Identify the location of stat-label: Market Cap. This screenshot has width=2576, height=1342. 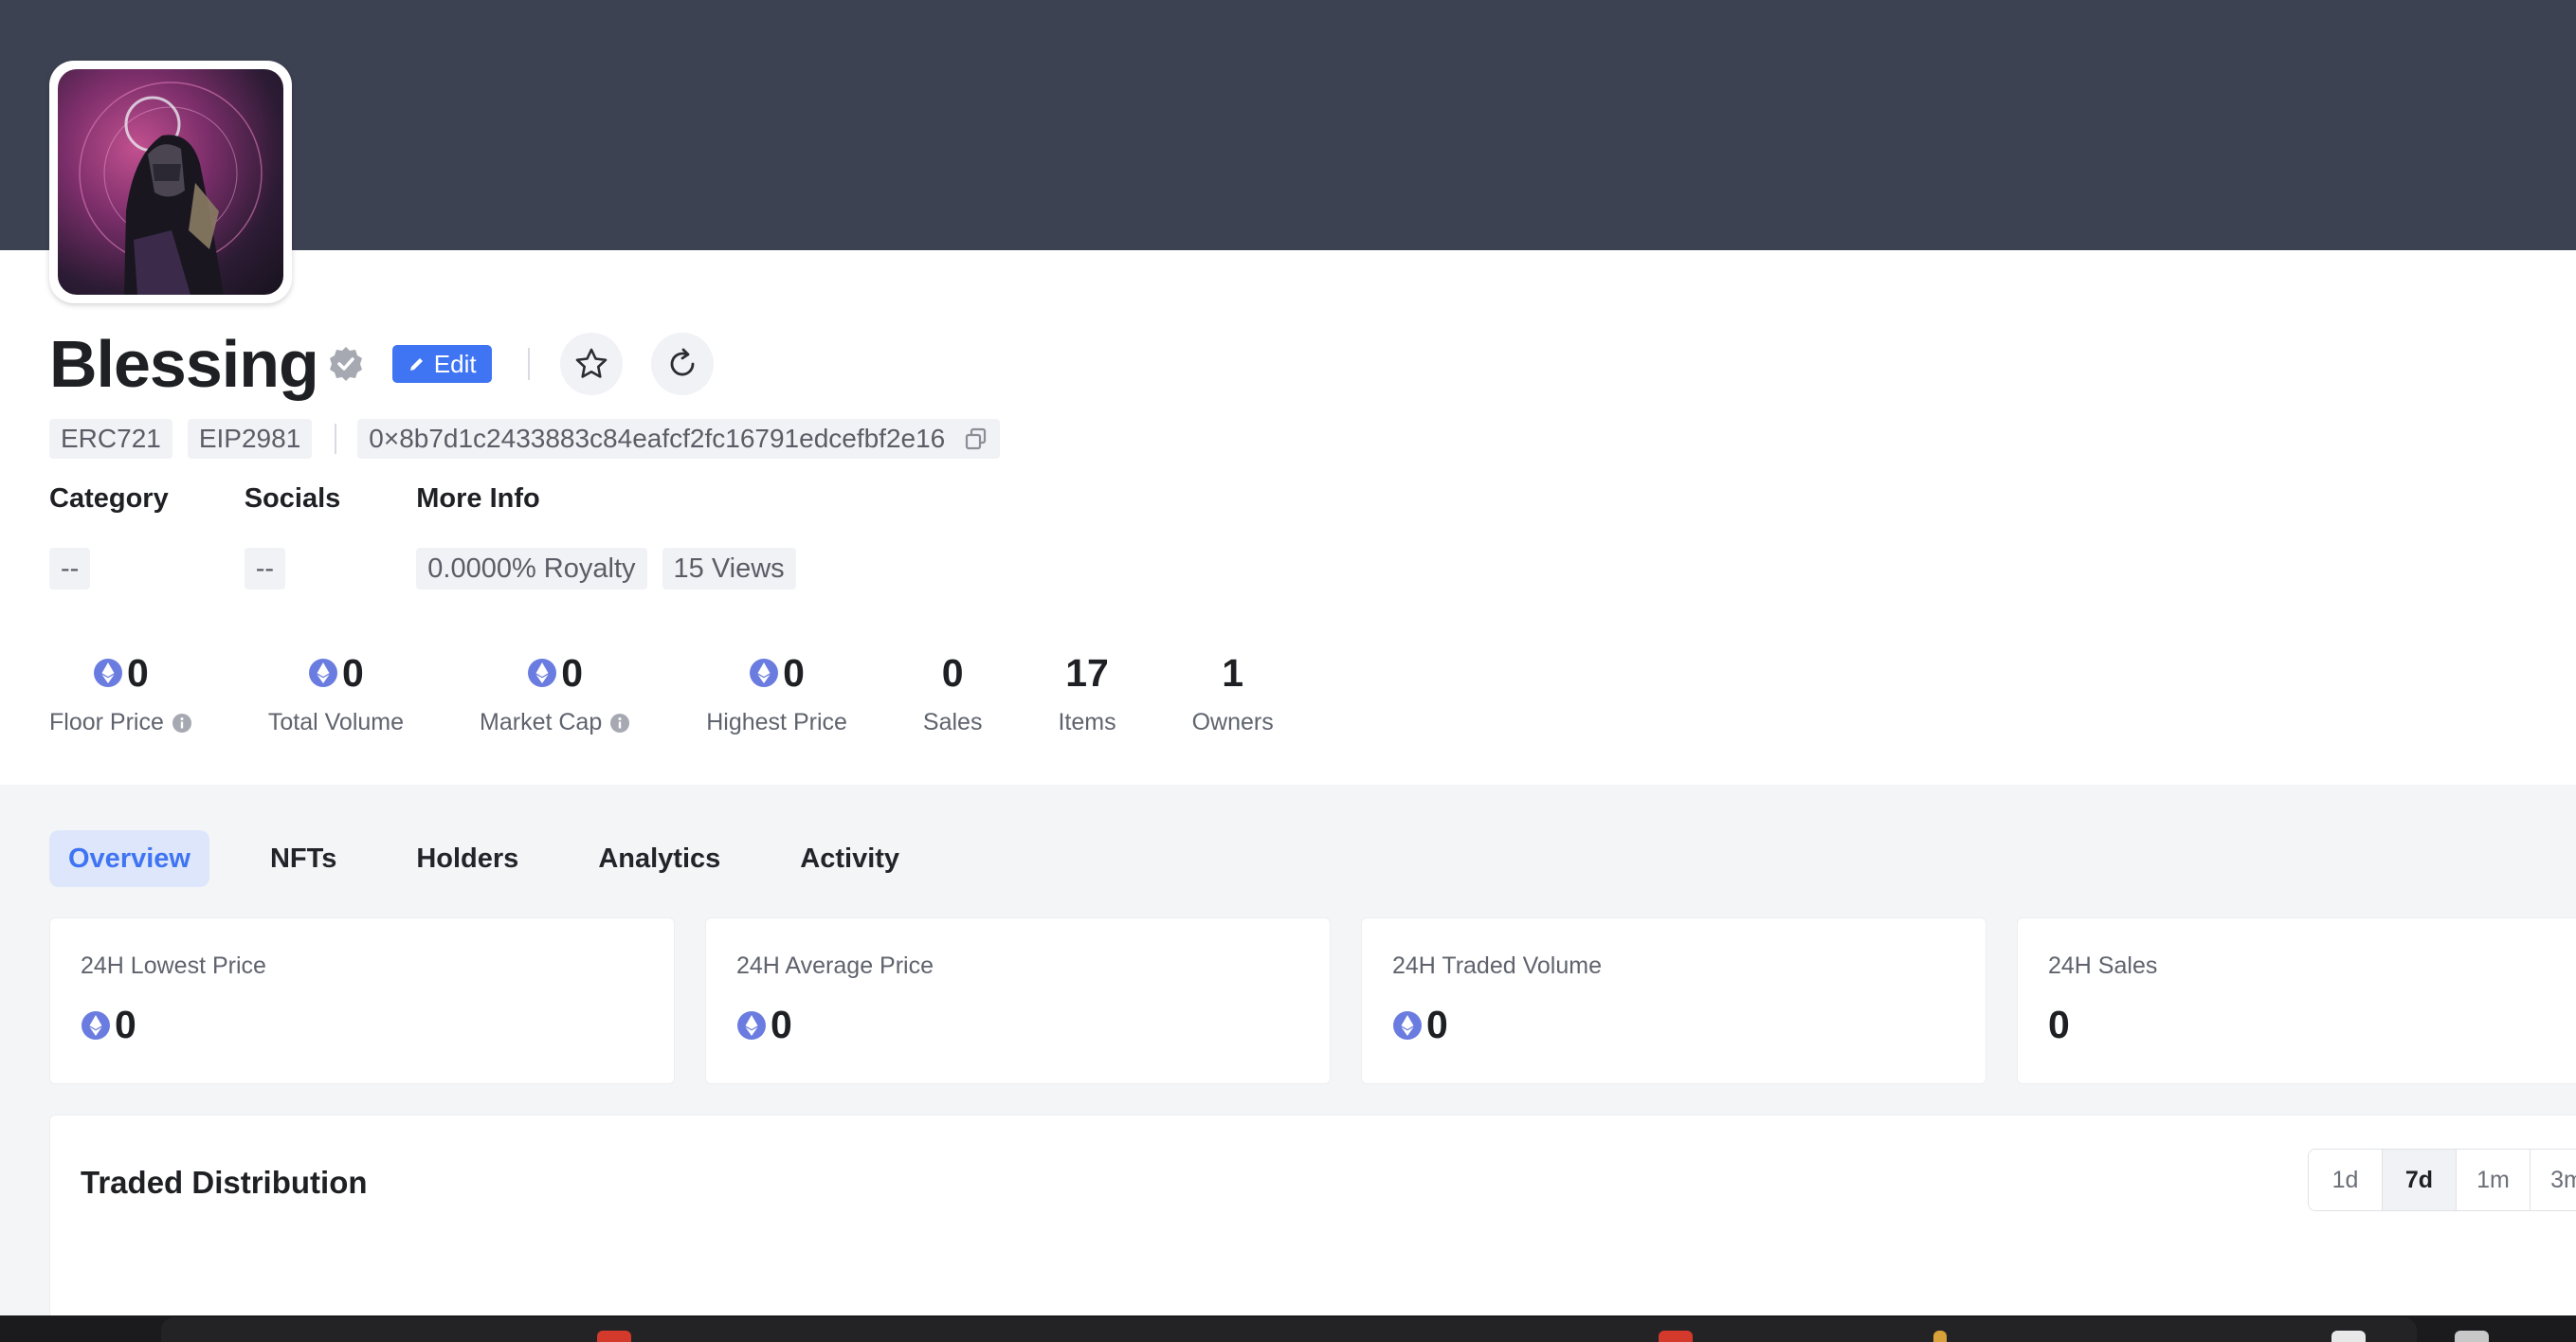
(541, 722).